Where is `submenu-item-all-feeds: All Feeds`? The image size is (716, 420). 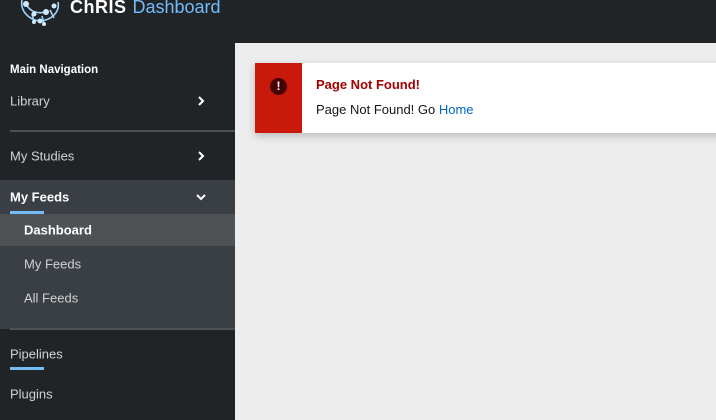
submenu-item-all-feeds: All Feeds is located at coordinates (117, 298).